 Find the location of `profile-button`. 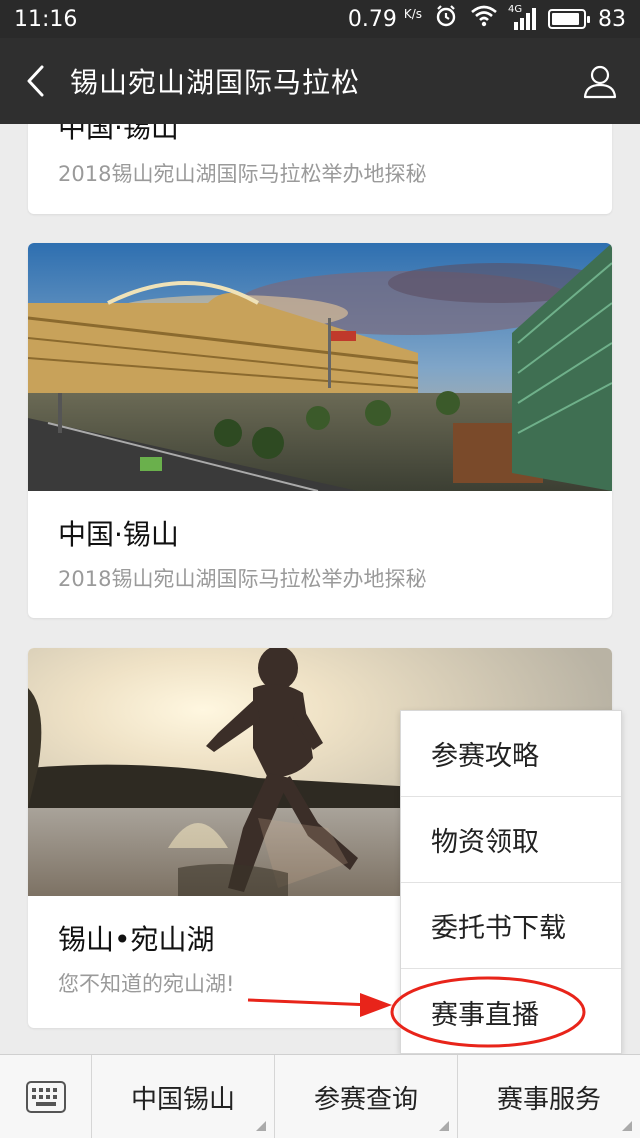

profile-button is located at coordinates (600, 81).